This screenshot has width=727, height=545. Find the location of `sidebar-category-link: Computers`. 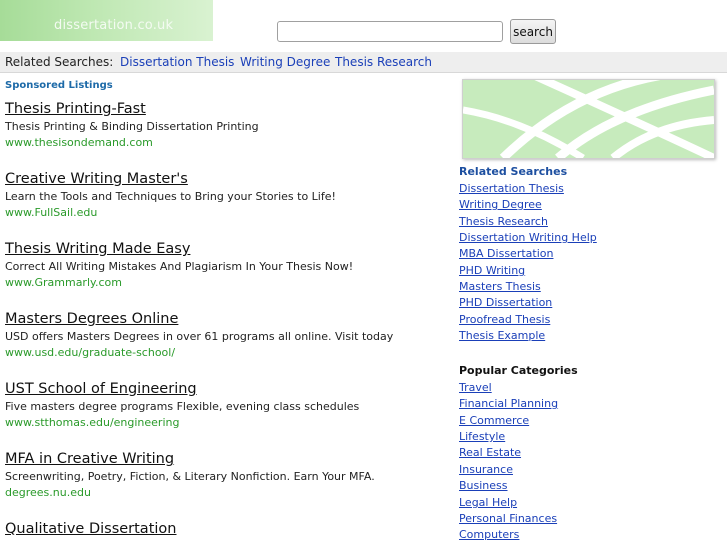

sidebar-category-link: Computers is located at coordinates (489, 534).